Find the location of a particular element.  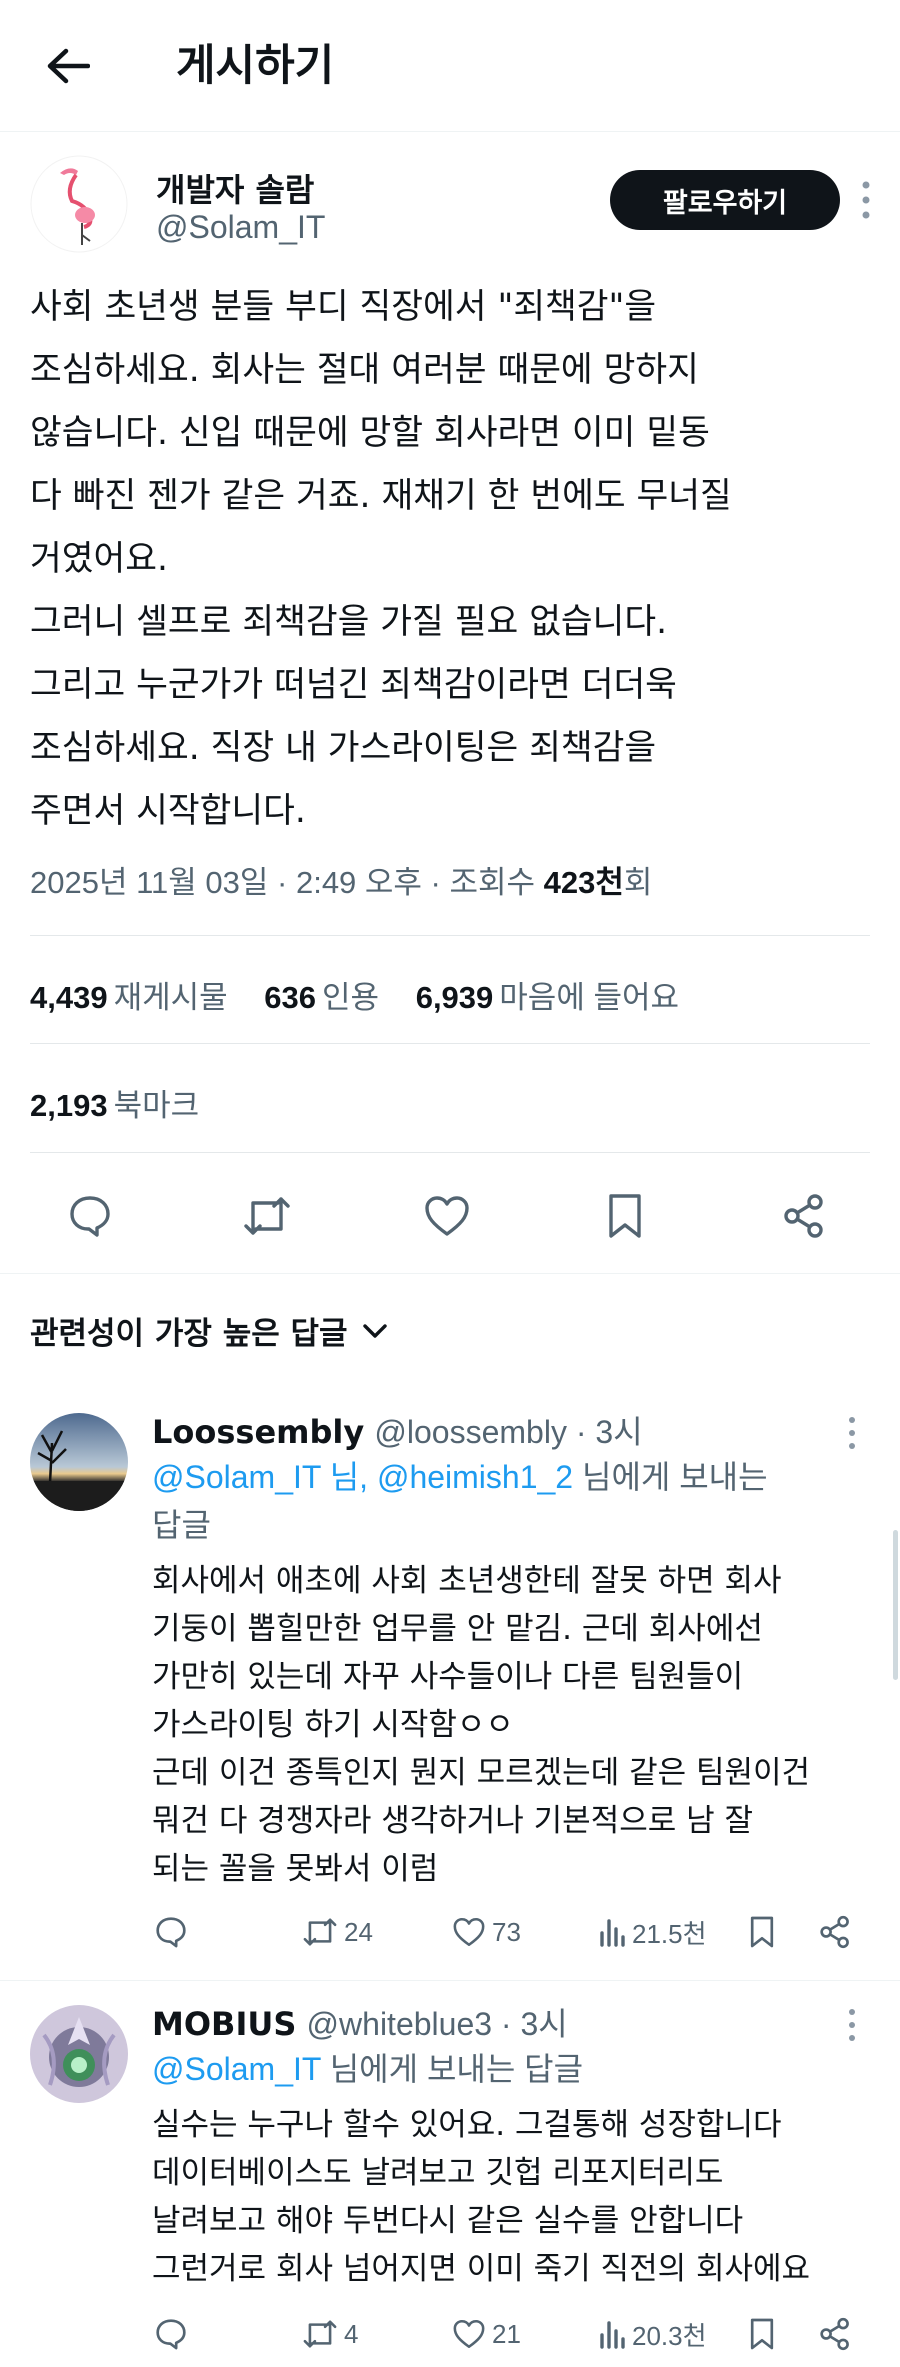

reply-author-handle: @loossembly · 3시 is located at coordinates (508, 1432).